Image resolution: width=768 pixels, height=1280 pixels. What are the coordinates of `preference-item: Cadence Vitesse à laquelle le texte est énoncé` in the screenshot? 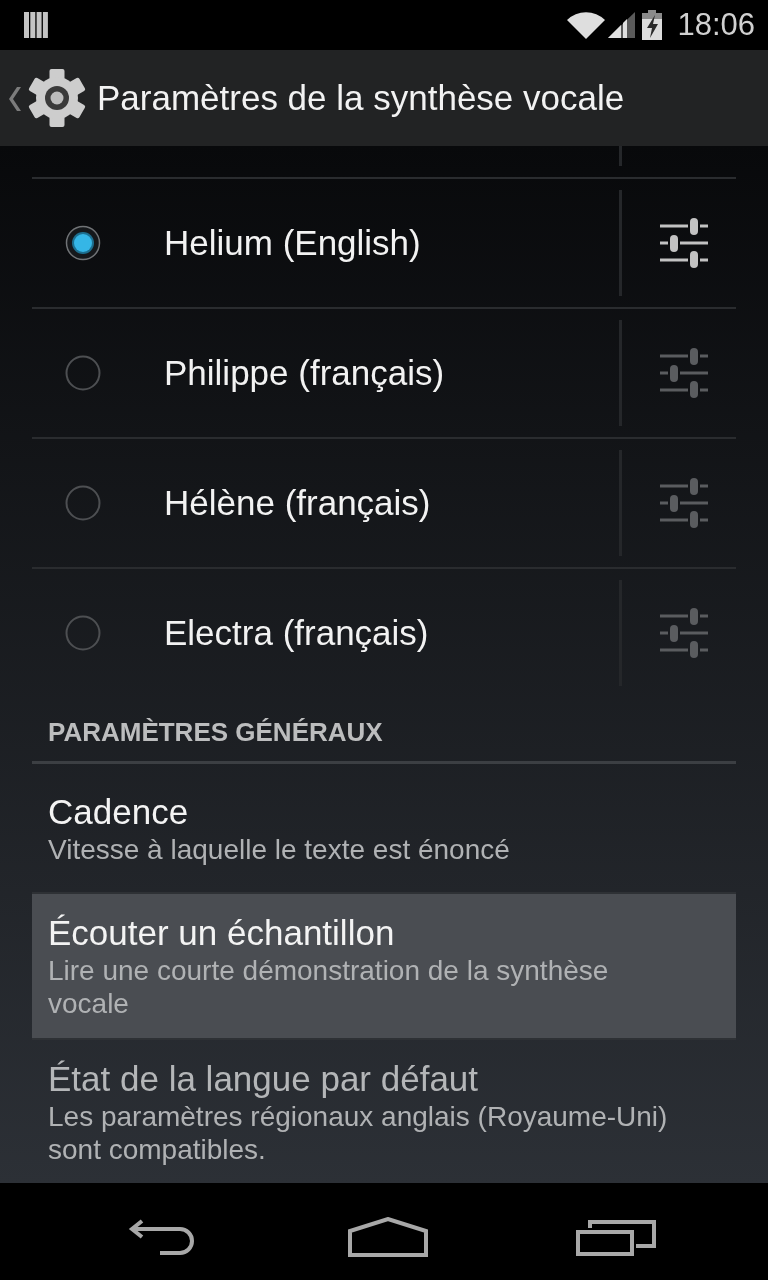 It's located at (384, 828).